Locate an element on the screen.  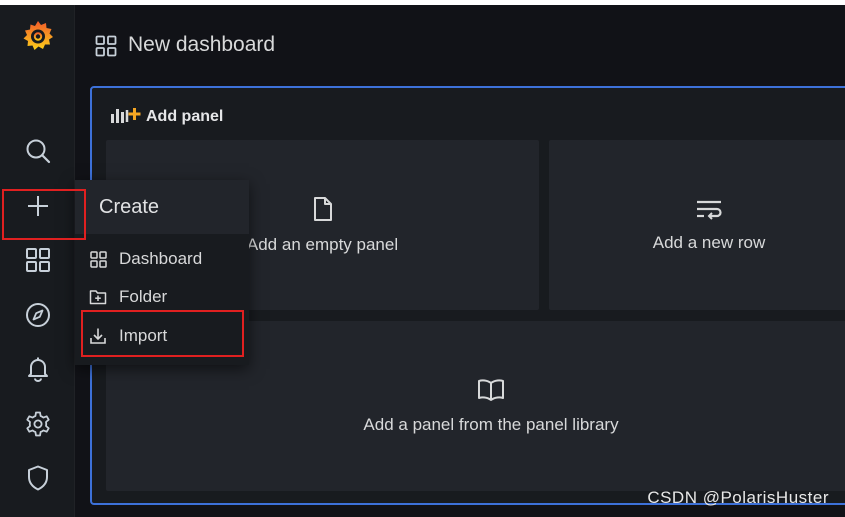
grafana-logo is located at coordinates (38, 36).